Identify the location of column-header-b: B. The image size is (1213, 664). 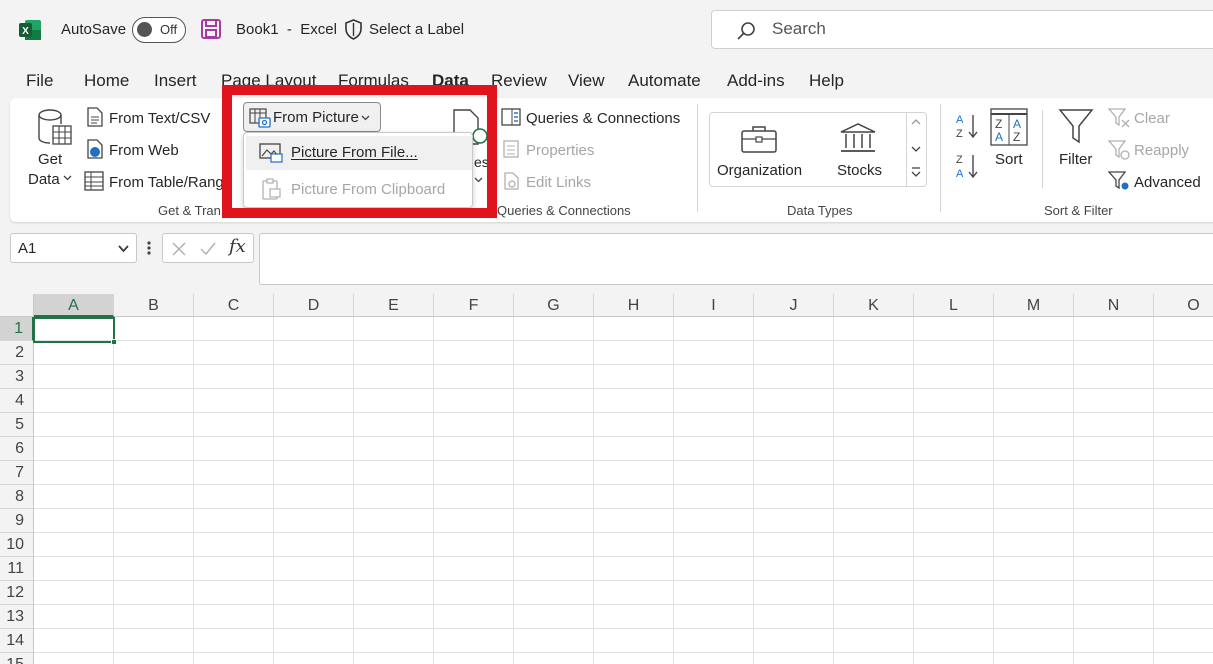
(154, 305).